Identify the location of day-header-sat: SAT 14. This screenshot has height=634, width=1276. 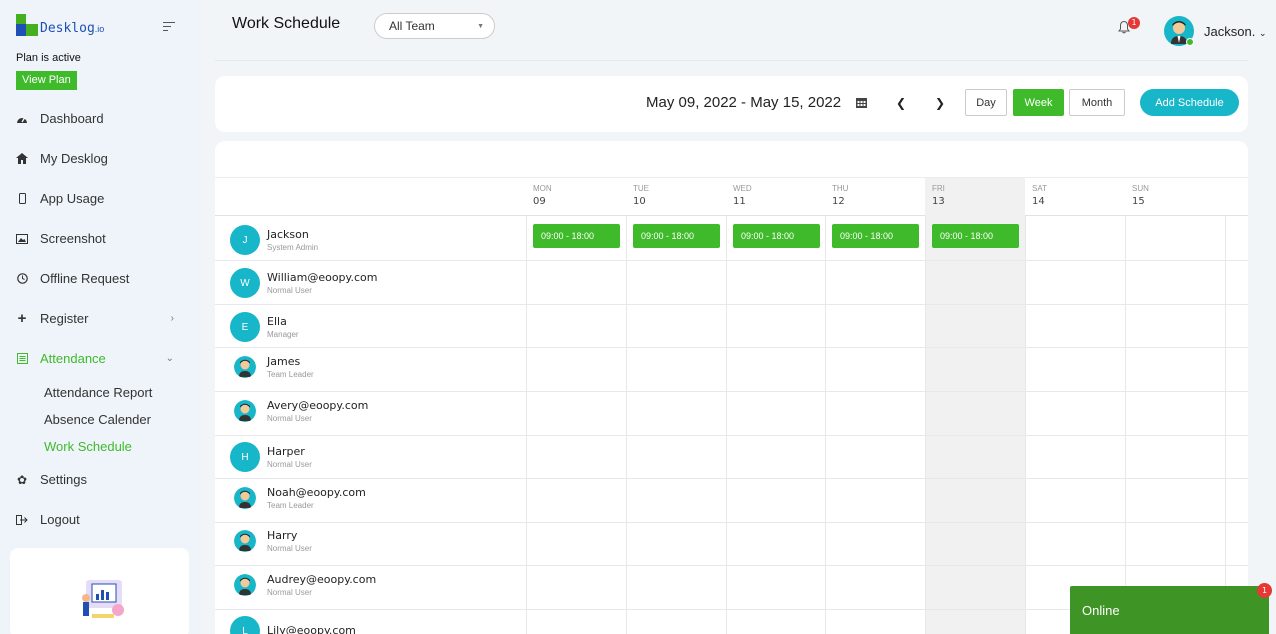
(1039, 195).